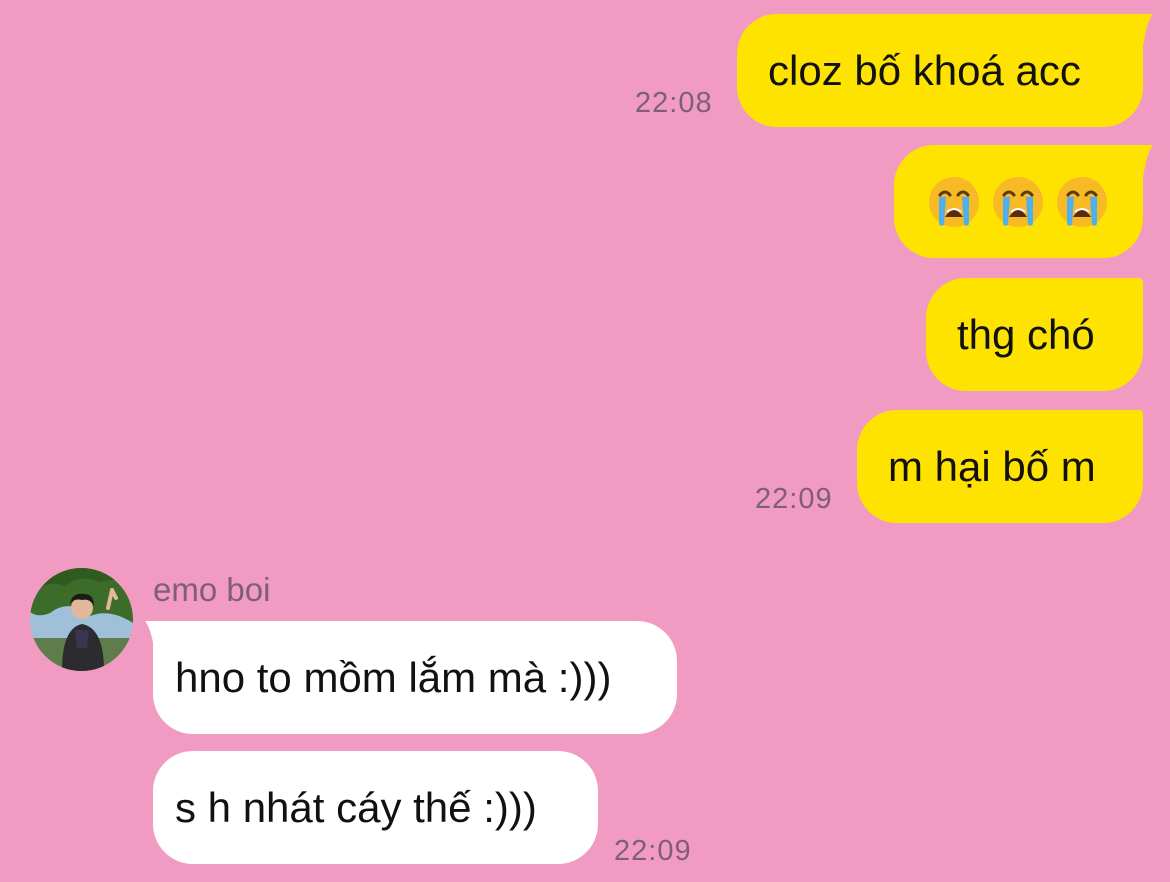 Image resolution: width=1170 pixels, height=882 pixels. What do you see at coordinates (924, 70) in the screenshot?
I see `message-text: cloz bố khoá acc` at bounding box center [924, 70].